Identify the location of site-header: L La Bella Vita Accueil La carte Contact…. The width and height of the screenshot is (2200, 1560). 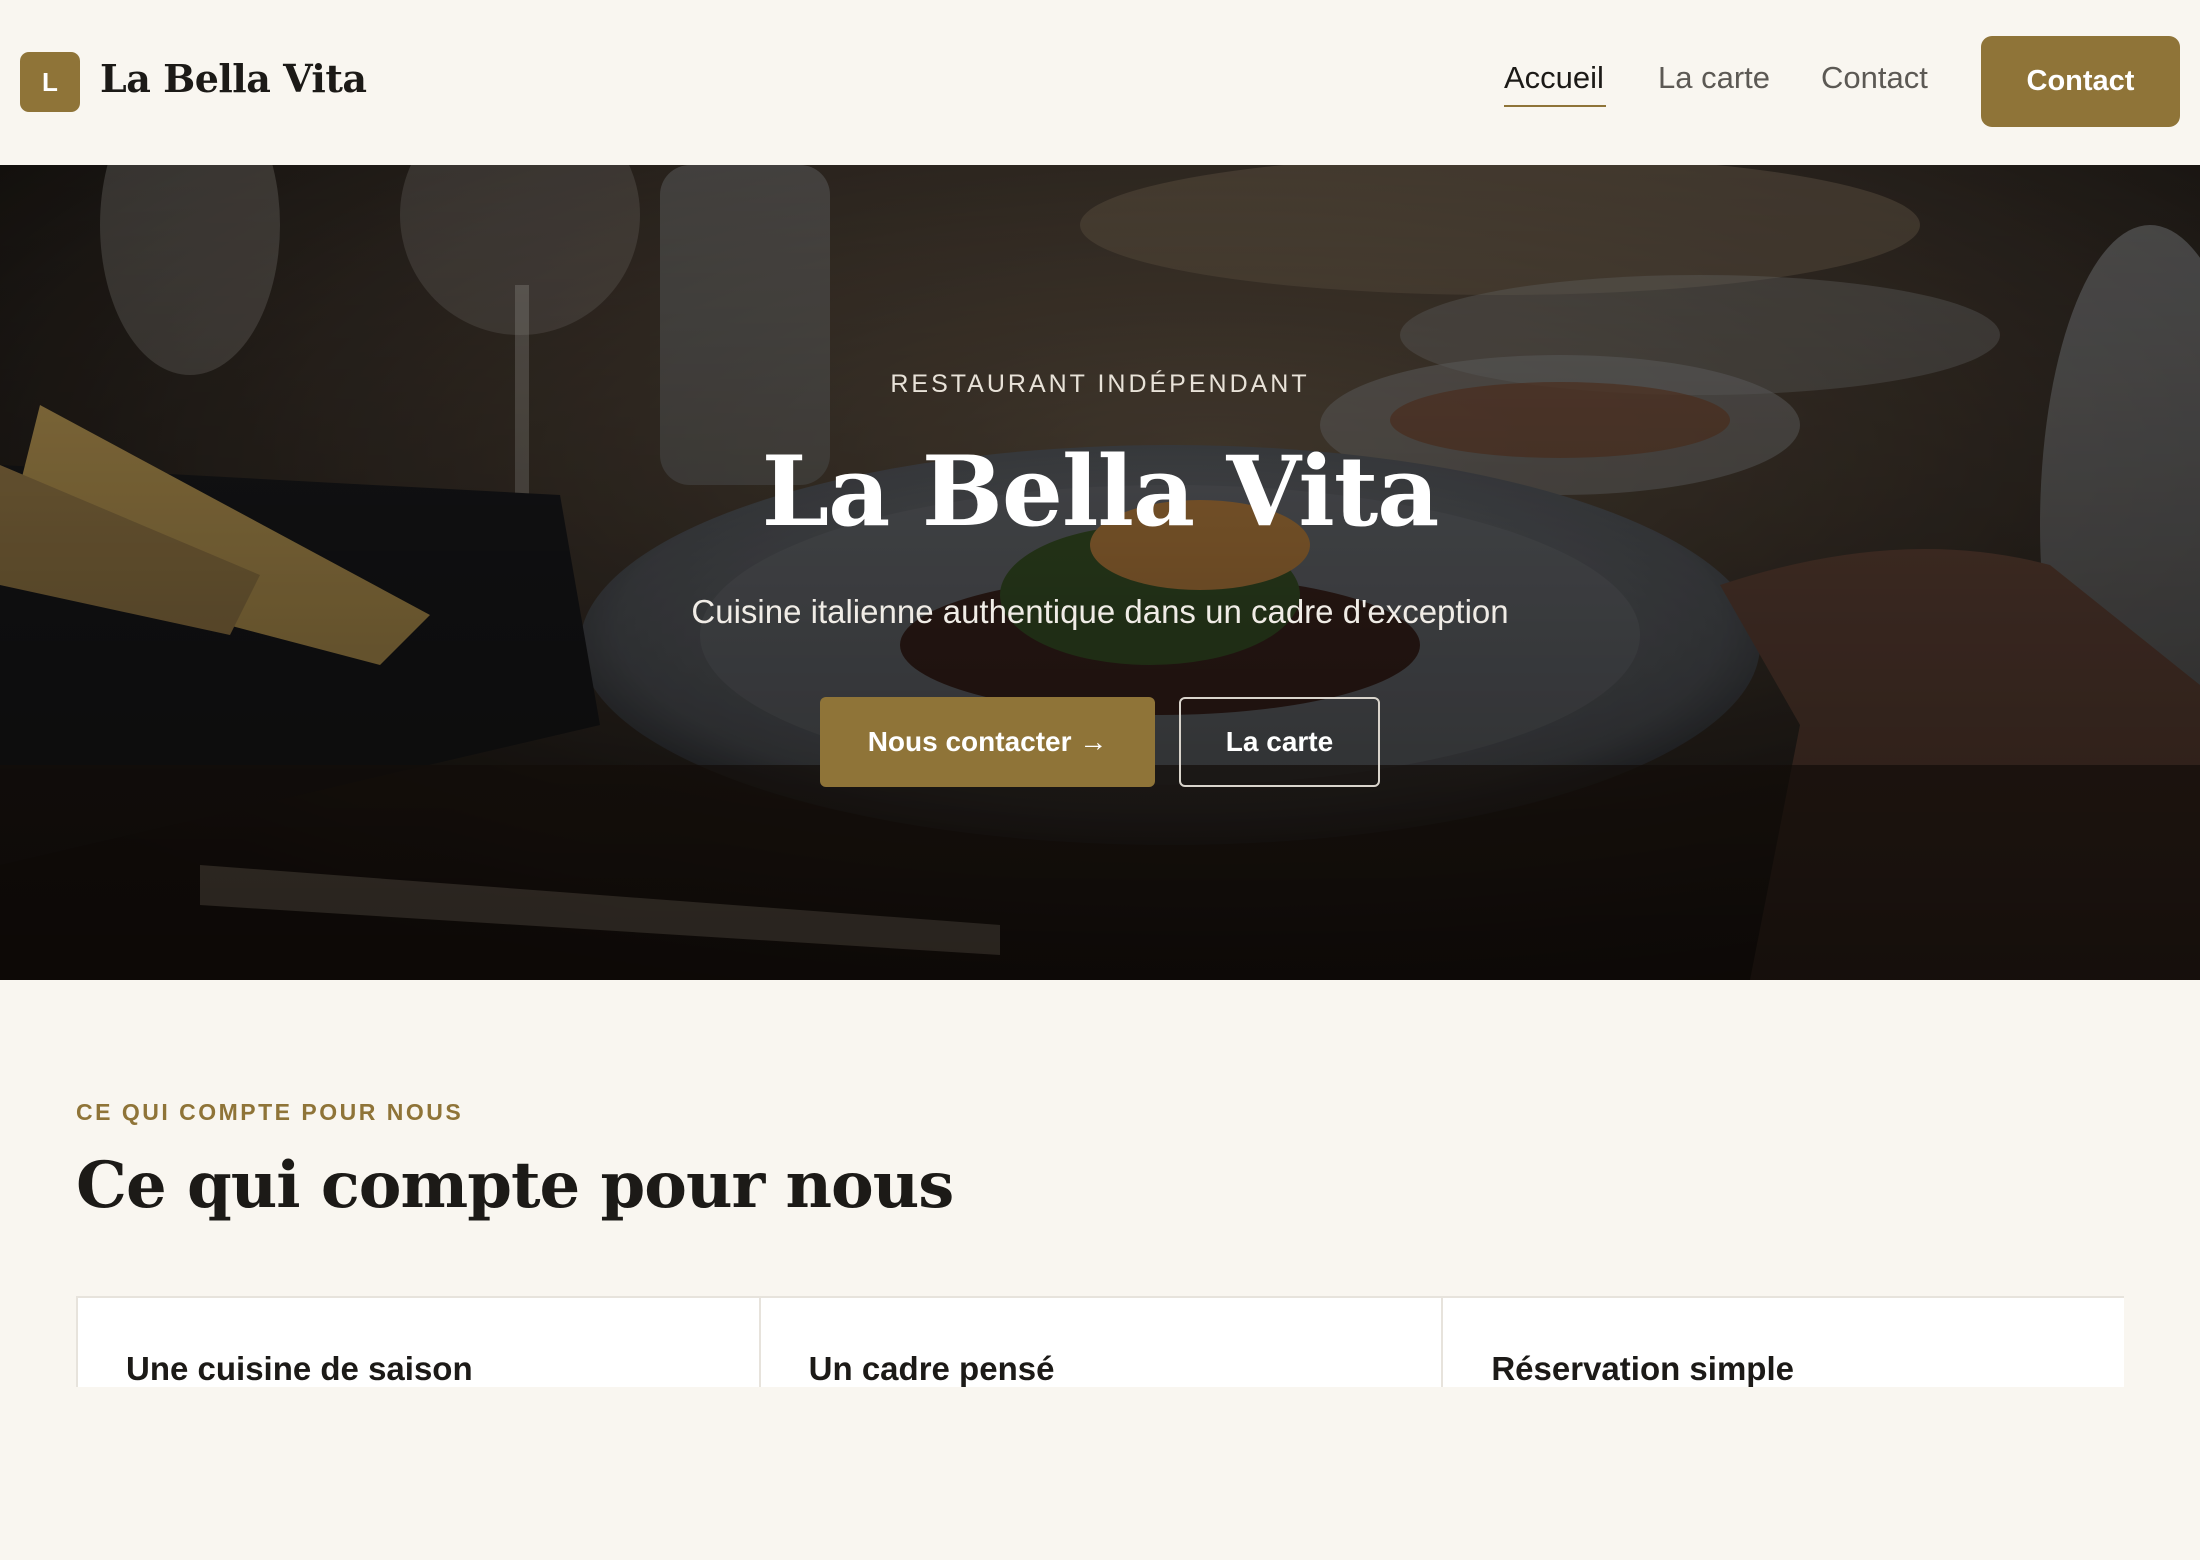
(1100, 82).